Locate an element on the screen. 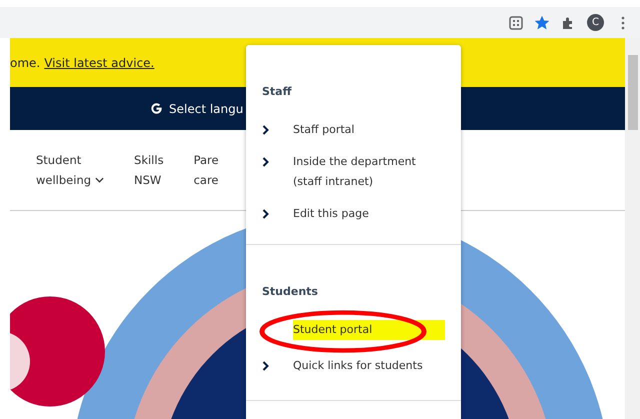 The height and width of the screenshot is (419, 640). nav-link: Skills NSW is located at coordinates (149, 170).